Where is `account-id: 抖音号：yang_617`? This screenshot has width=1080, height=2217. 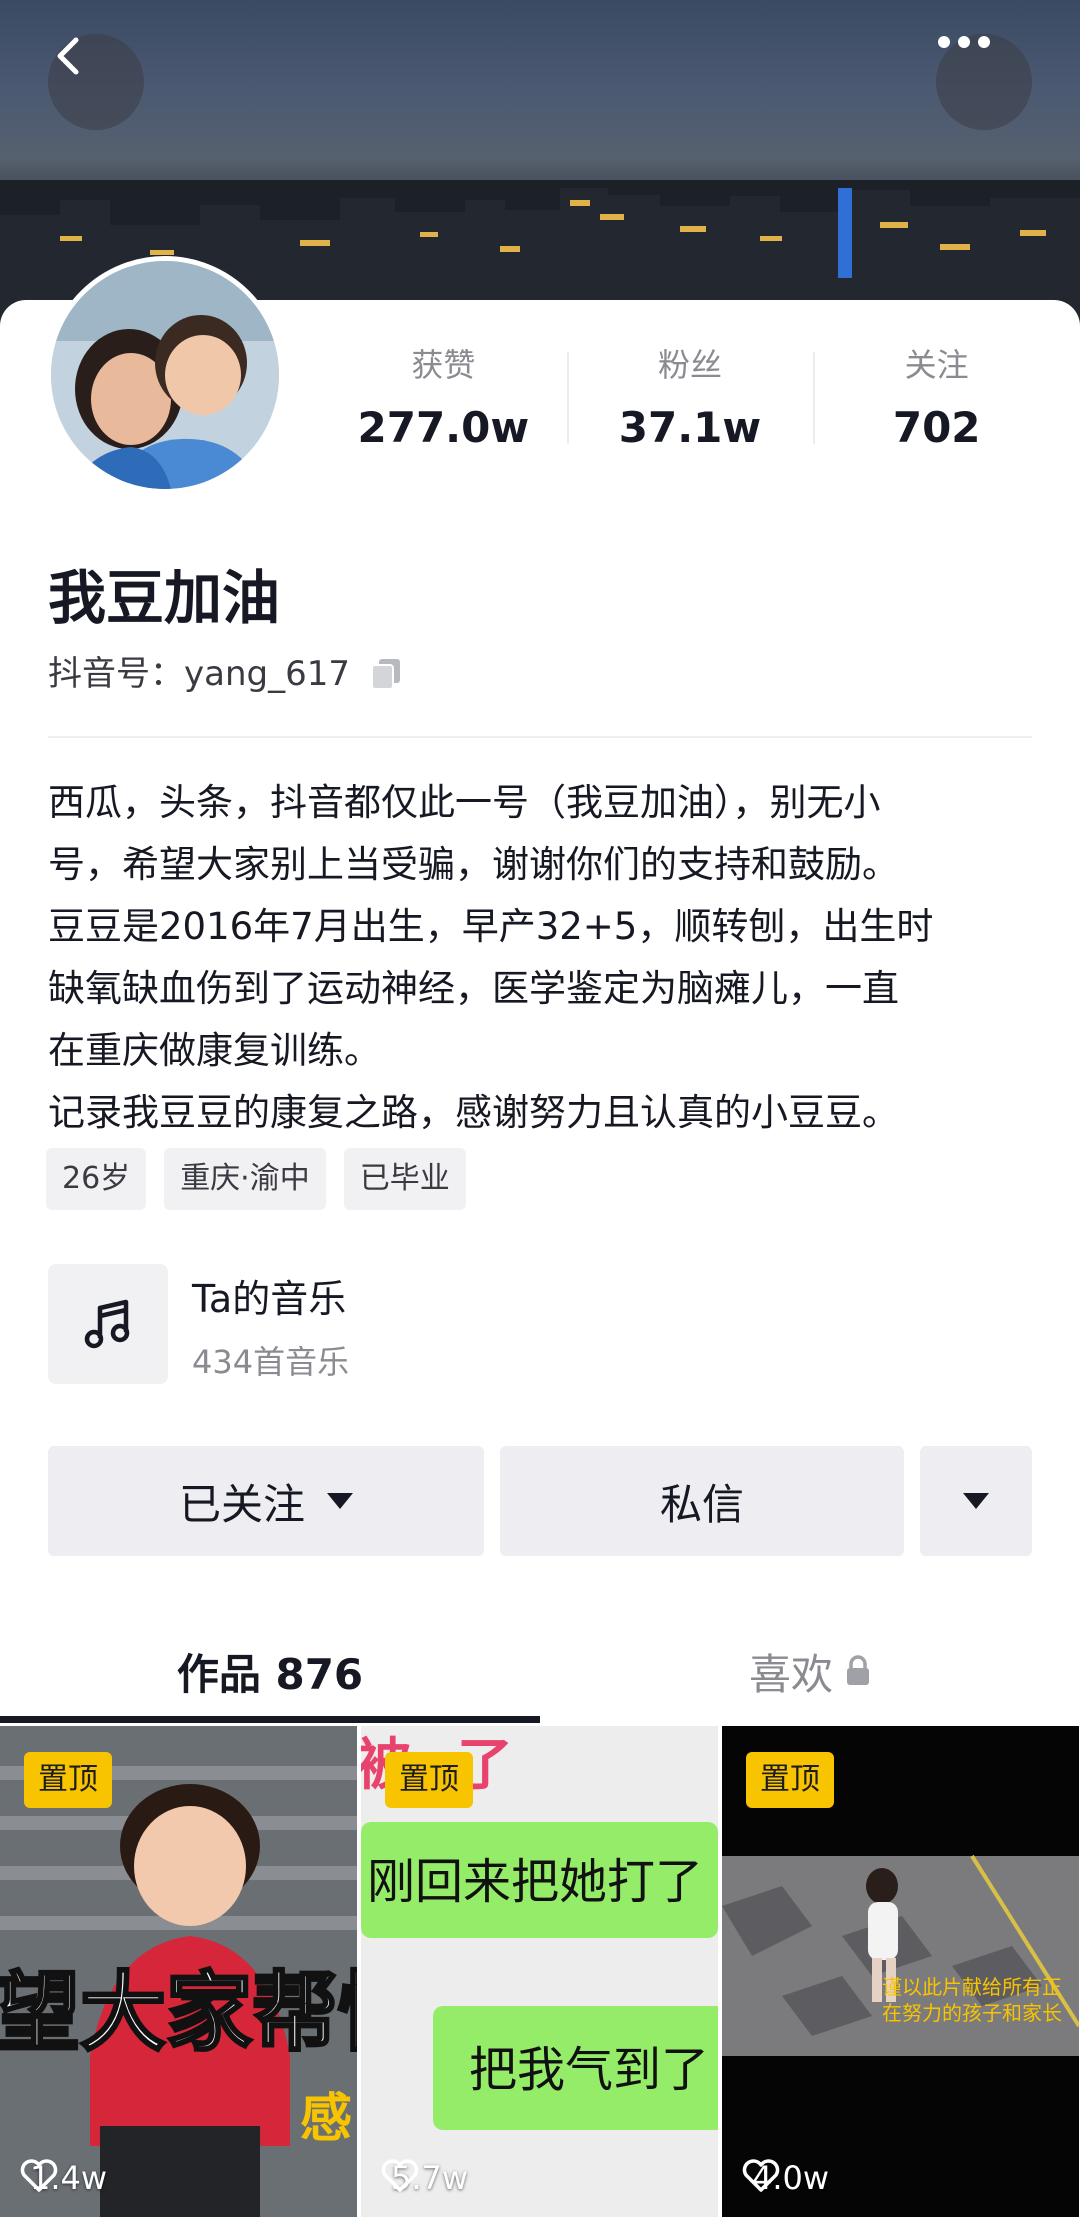 account-id: 抖音号：yang_617 is located at coordinates (199, 674).